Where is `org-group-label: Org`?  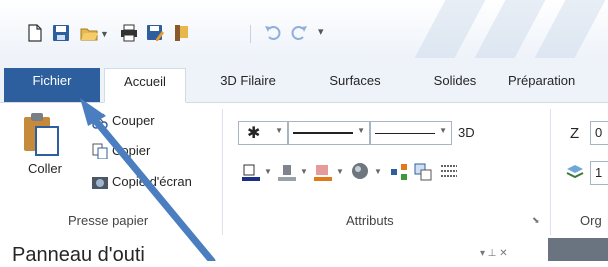
org-group-label: Org is located at coordinates (591, 220).